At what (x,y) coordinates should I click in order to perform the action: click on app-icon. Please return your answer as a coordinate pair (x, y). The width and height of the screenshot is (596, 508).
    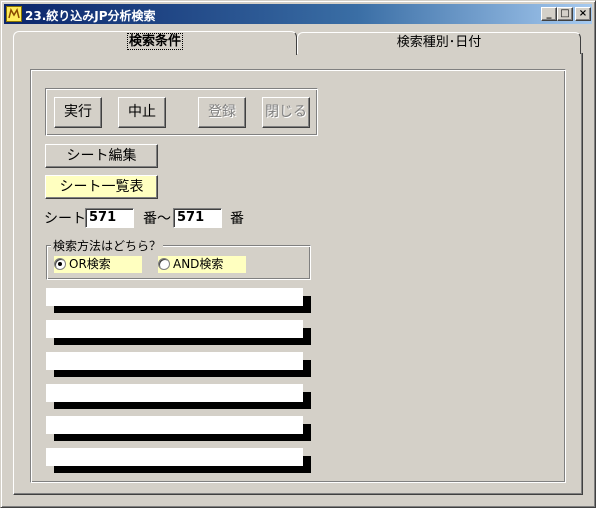
    Looking at the image, I should click on (14, 14).